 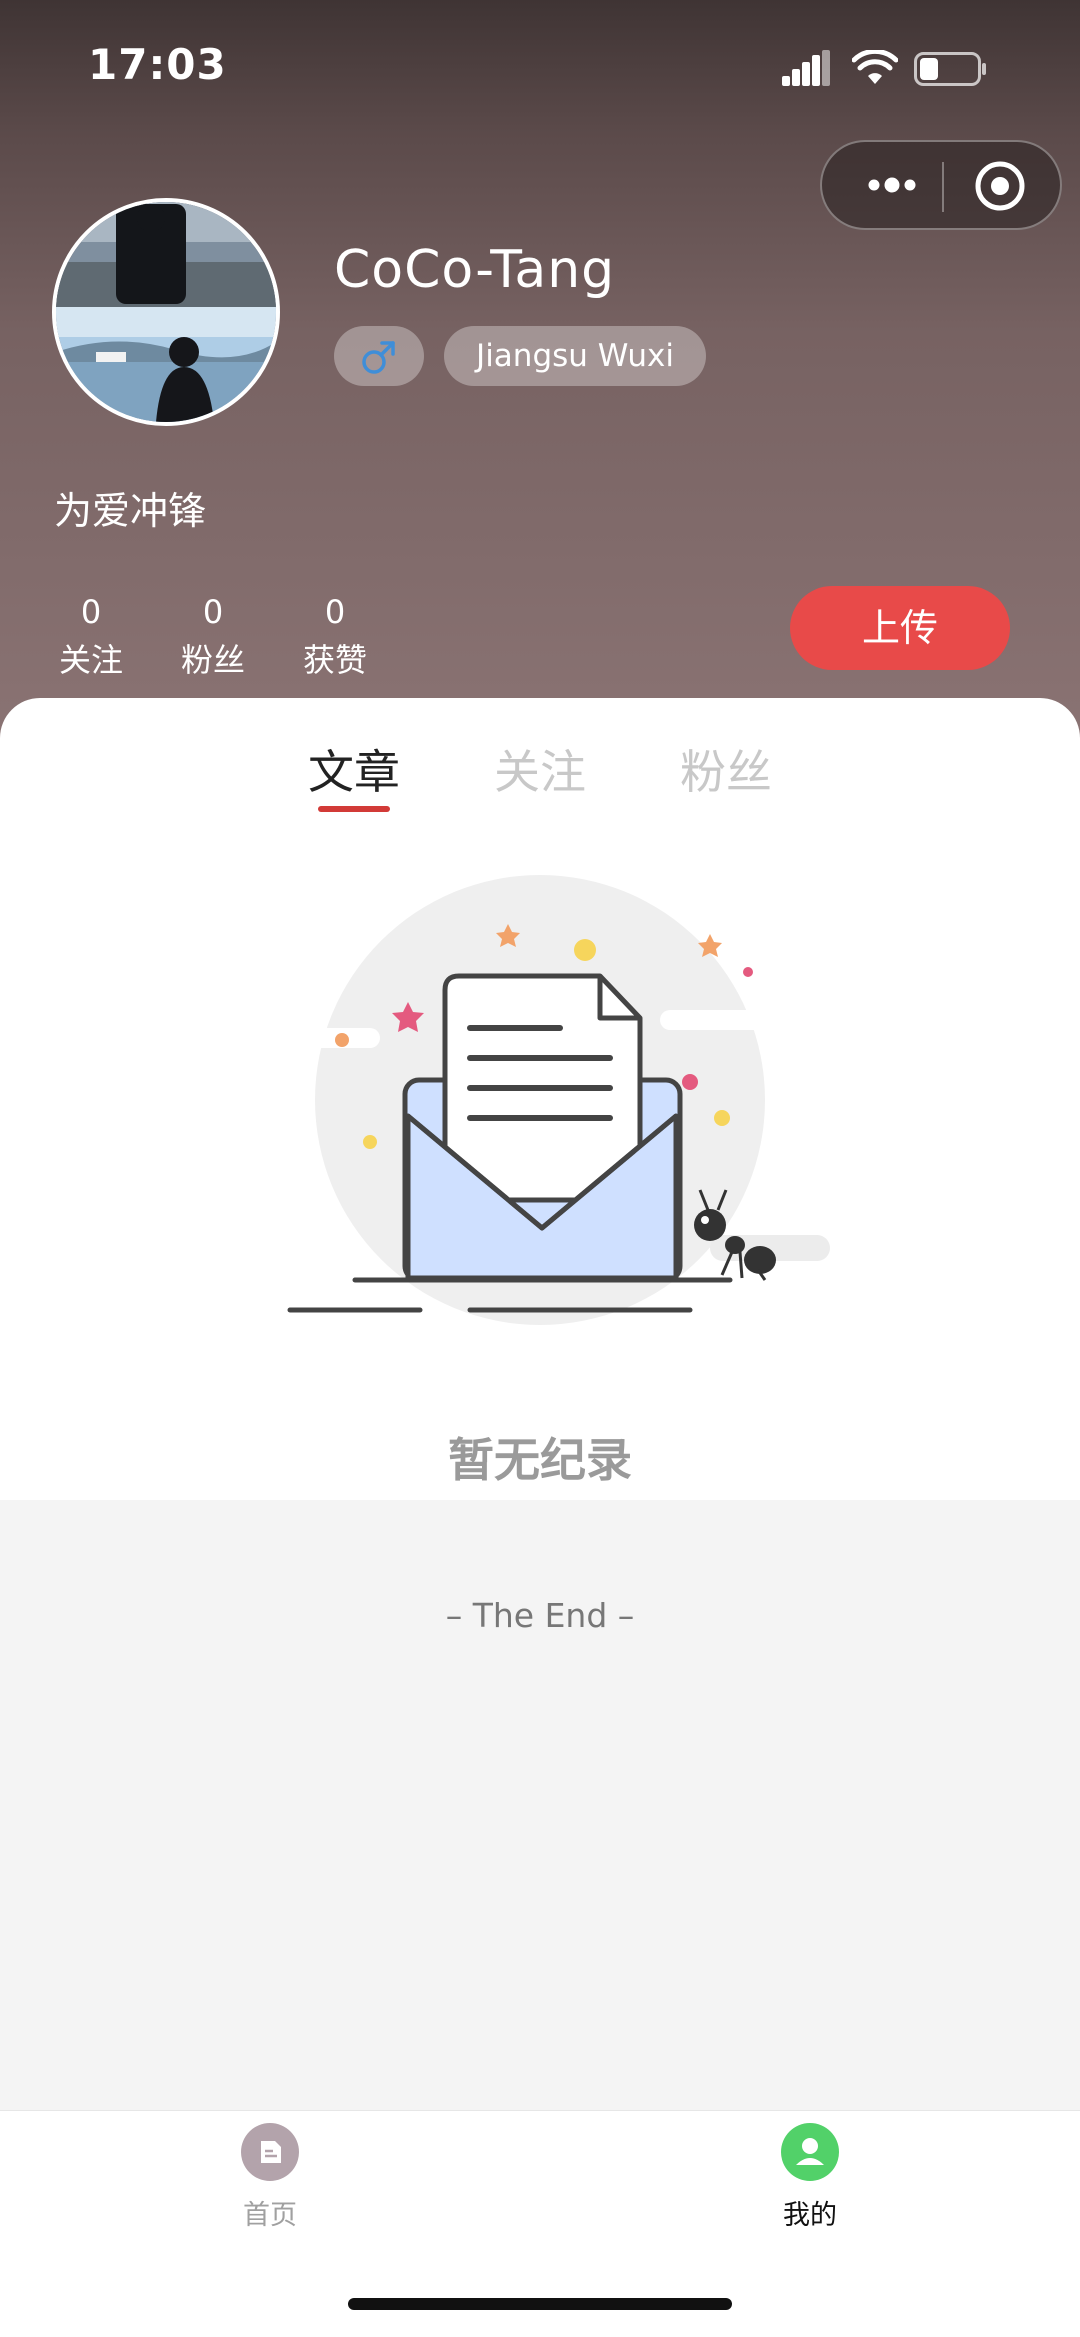 What do you see at coordinates (270, 2215) in the screenshot?
I see `tabbar-label: 首页` at bounding box center [270, 2215].